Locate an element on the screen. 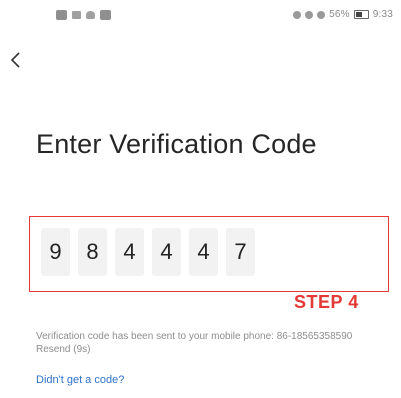 This screenshot has width=401, height=398. status-bar: 56% 9:33 is located at coordinates (200, 16).